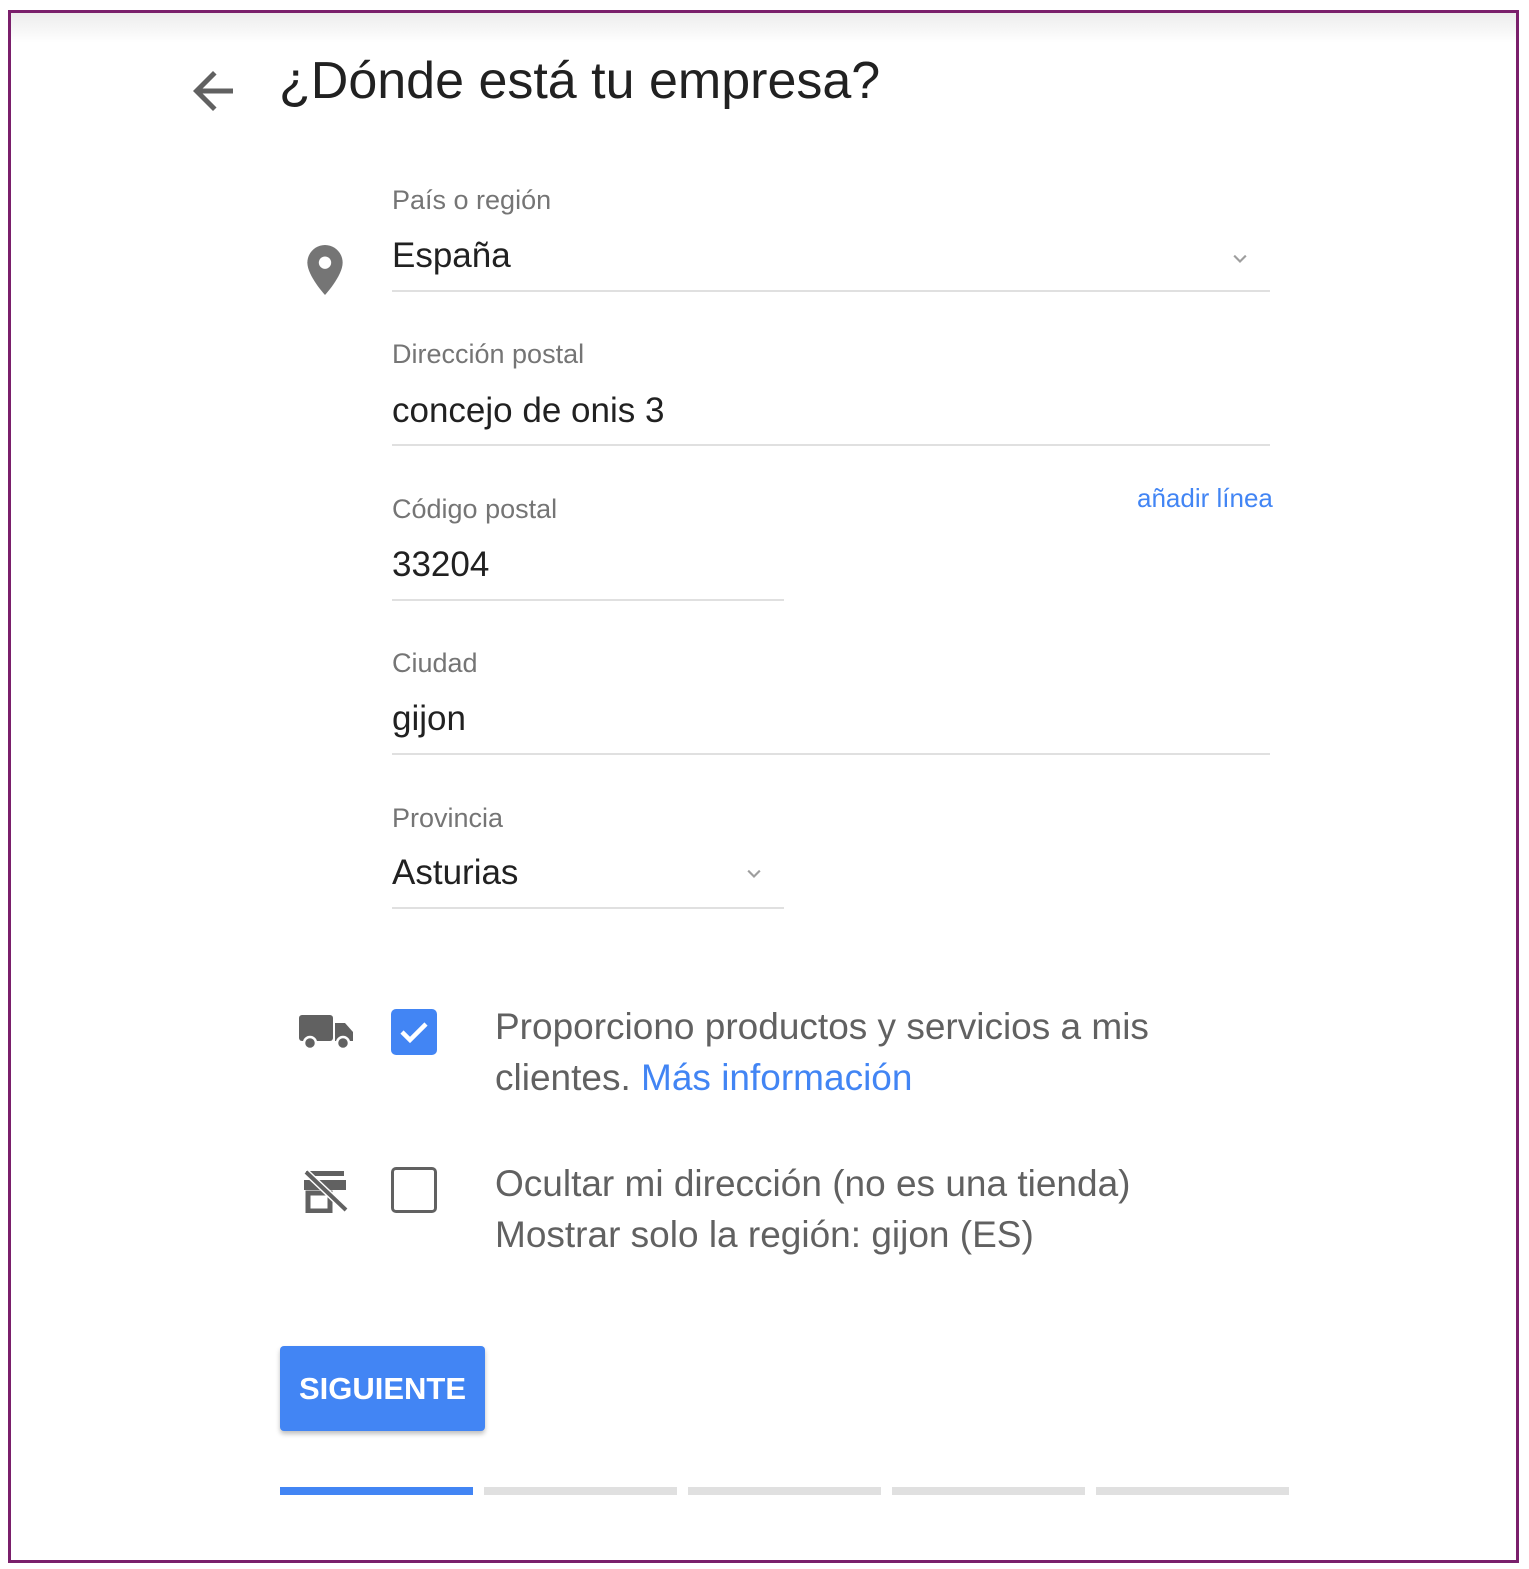 The image size is (1529, 1569). What do you see at coordinates (448, 818) in the screenshot?
I see `province-label: Provincia` at bounding box center [448, 818].